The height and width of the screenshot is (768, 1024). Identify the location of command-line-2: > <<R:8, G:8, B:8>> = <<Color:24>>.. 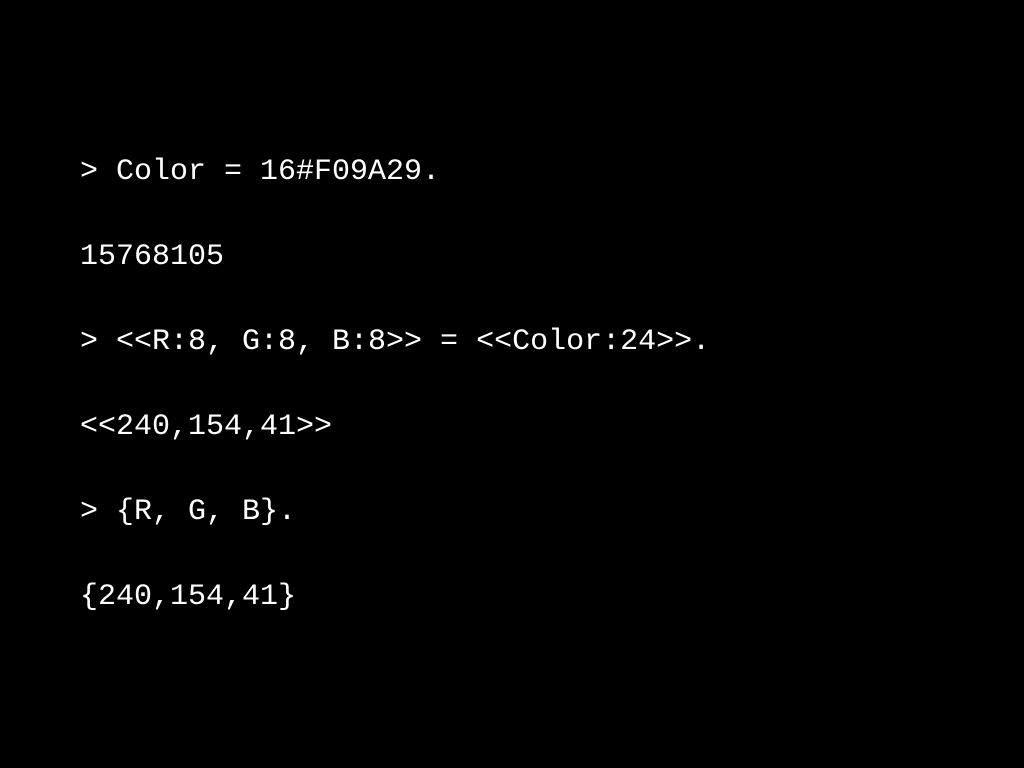
(395, 342).